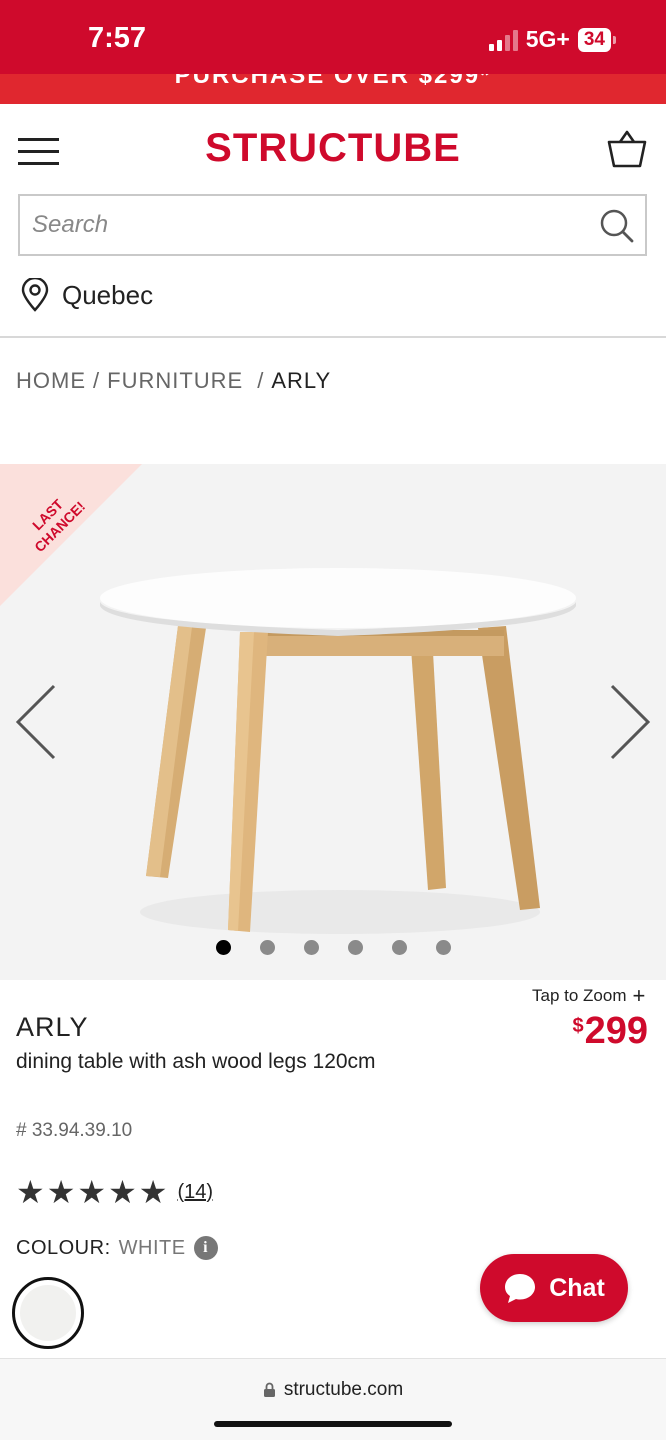  What do you see at coordinates (639, 995) in the screenshot?
I see `plus-icon: +` at bounding box center [639, 995].